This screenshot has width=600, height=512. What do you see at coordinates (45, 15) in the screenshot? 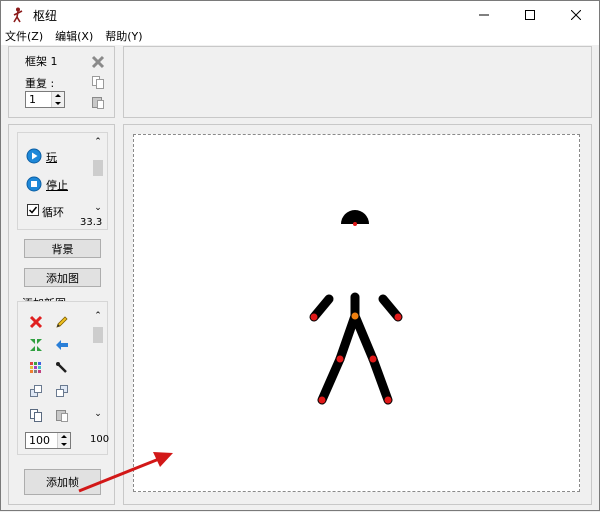
I see `window-title: 枢纽` at bounding box center [45, 15].